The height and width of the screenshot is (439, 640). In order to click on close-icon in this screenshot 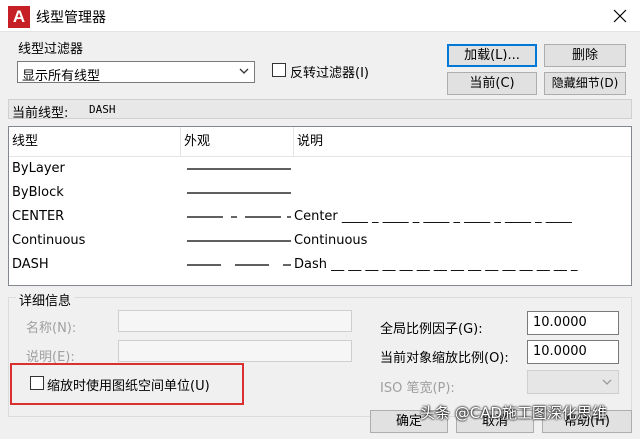, I will do `click(620, 16)`.